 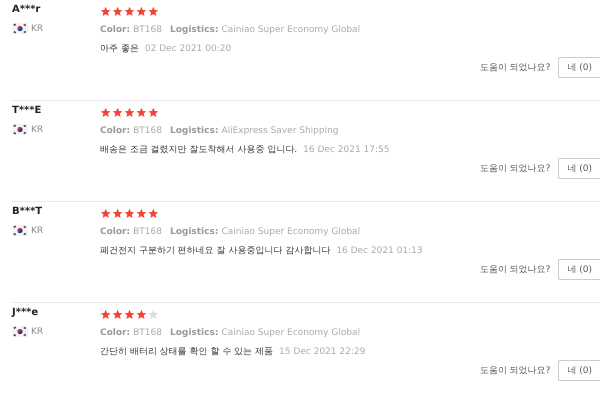 I want to click on reviewer-name: B***T, so click(x=28, y=212).